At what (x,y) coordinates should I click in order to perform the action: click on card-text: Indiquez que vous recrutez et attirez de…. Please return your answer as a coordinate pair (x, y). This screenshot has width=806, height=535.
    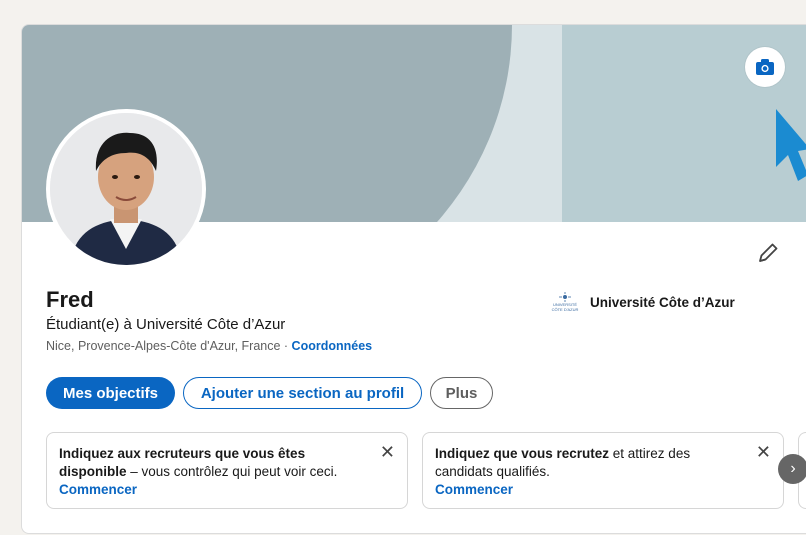
    Looking at the image, I should click on (603, 463).